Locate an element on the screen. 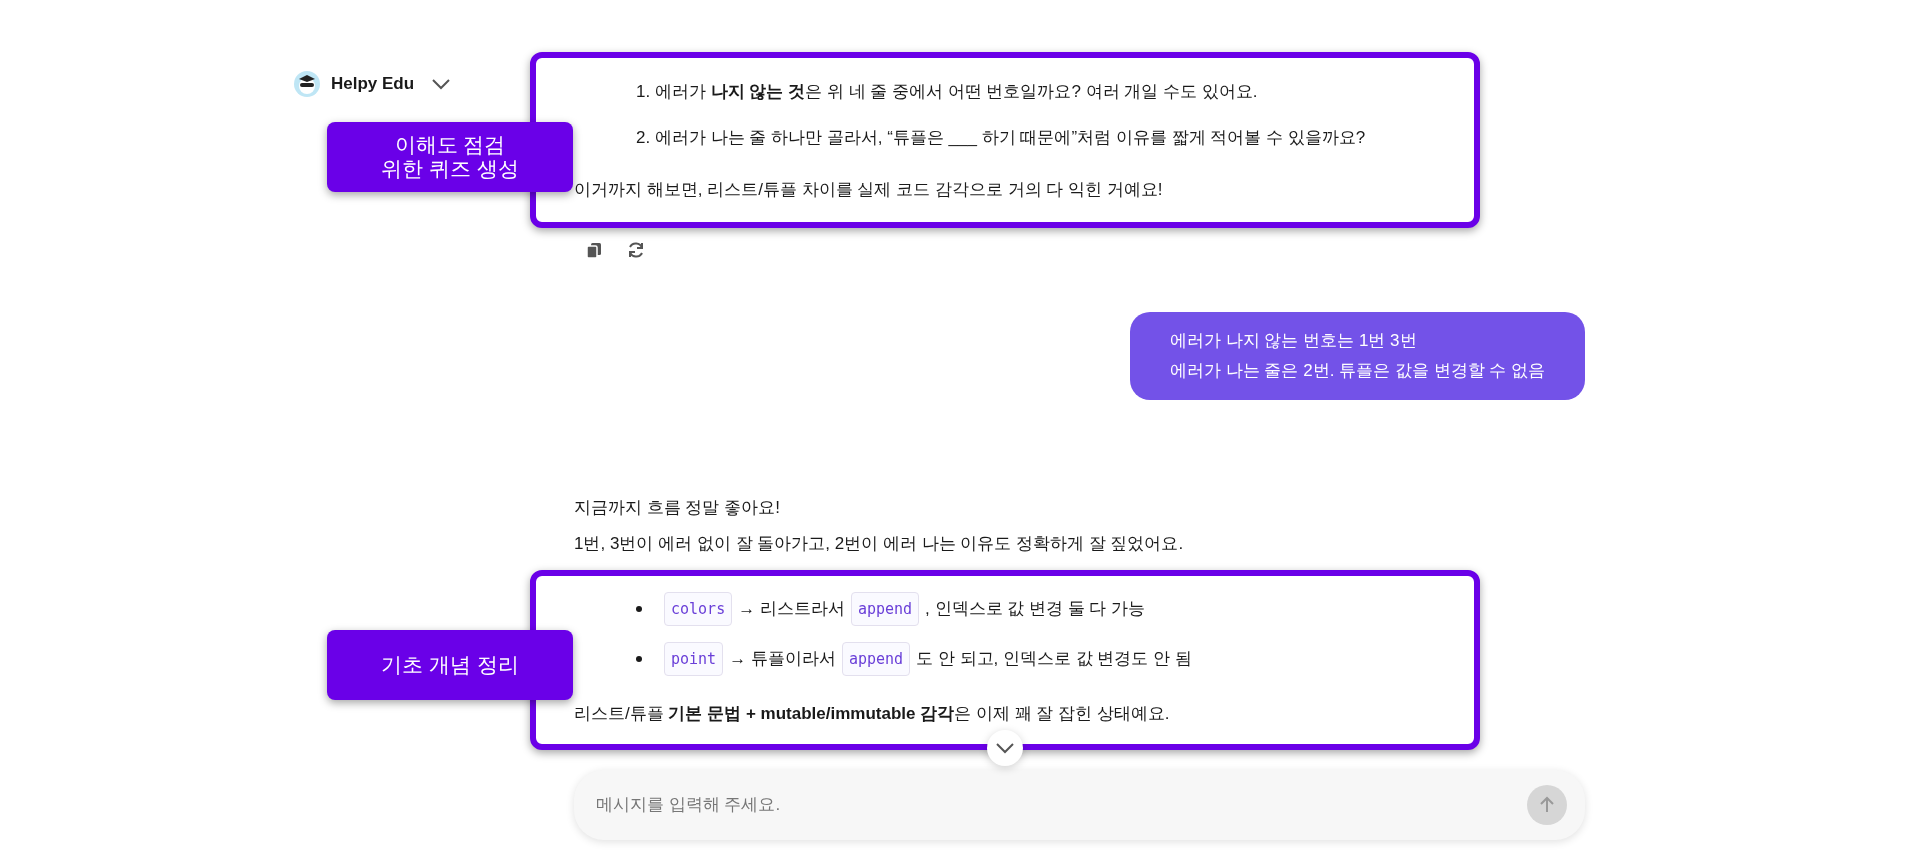 The image size is (1915, 861). annotation-label: 이해도 점검 위한 퀴즈 생성 is located at coordinates (450, 157).